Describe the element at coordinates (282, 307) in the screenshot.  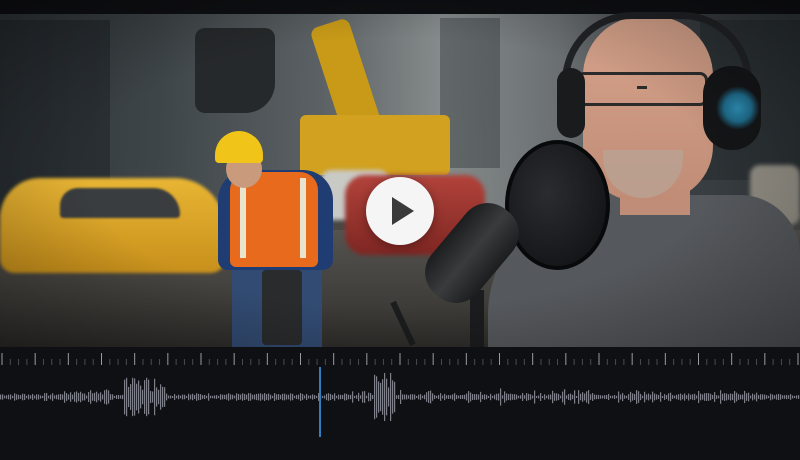
I see `jackhammer` at that location.